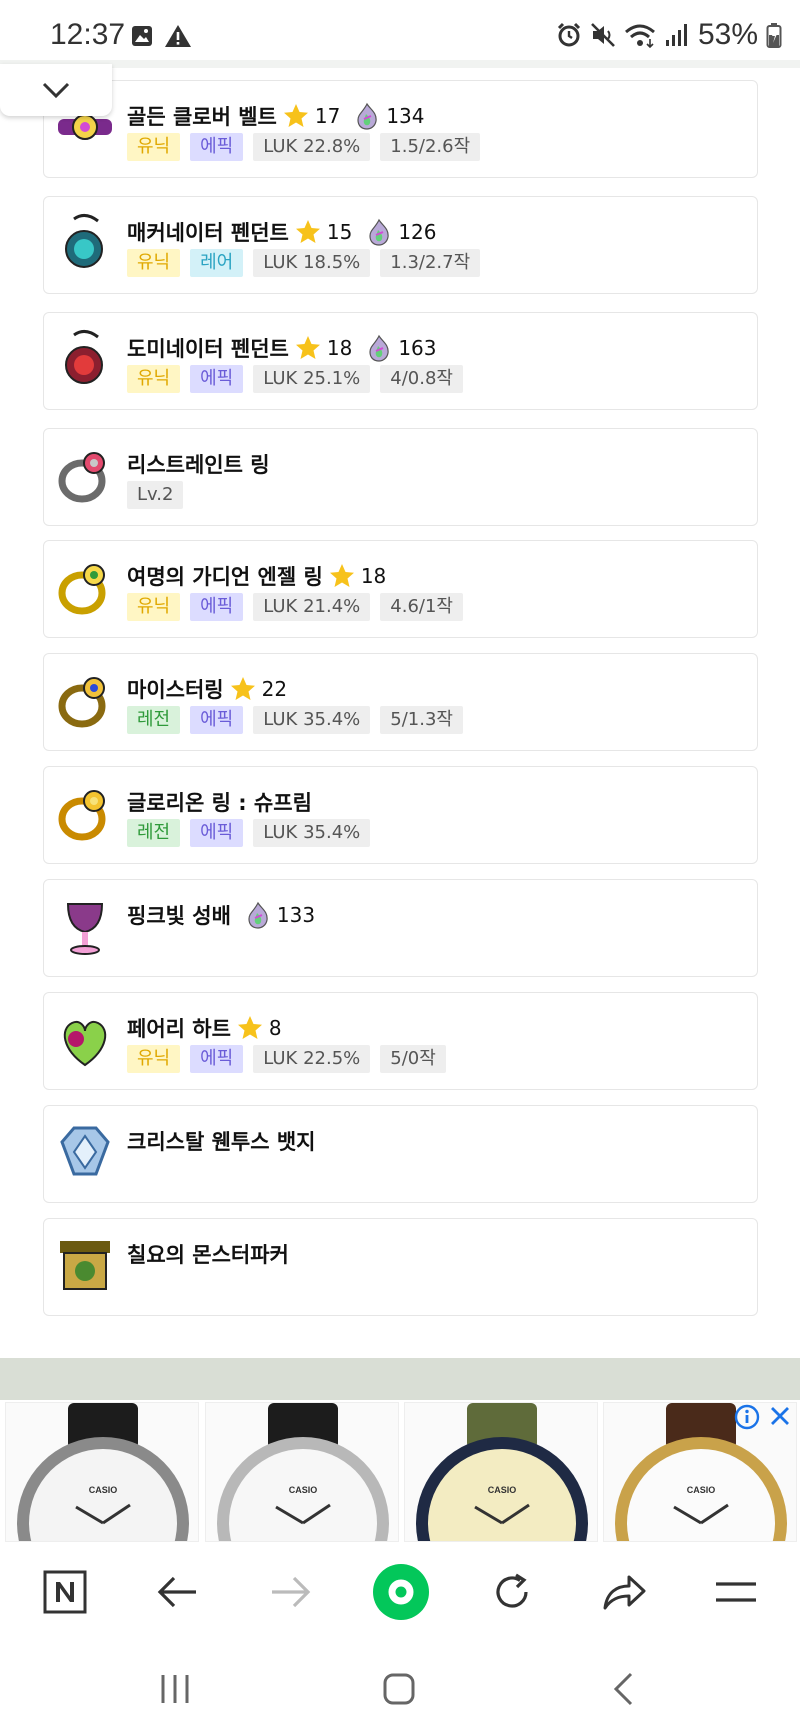 This screenshot has height=1733, width=800. What do you see at coordinates (400, 1471) in the screenshot?
I see `ad-banner: CASIO CASIO CASIO CASIO` at bounding box center [400, 1471].